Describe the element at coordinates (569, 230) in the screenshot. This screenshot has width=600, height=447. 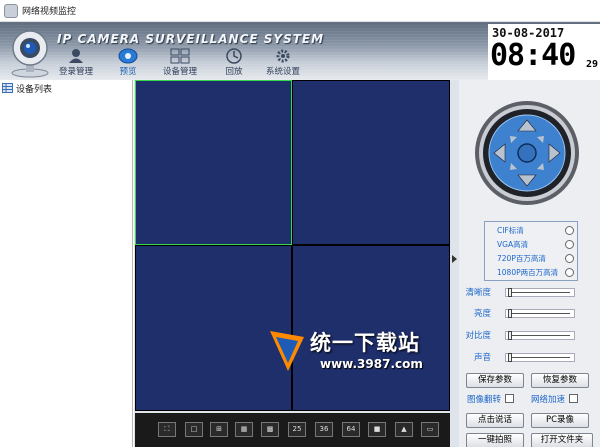
I see `resolution-cif-radio` at that location.